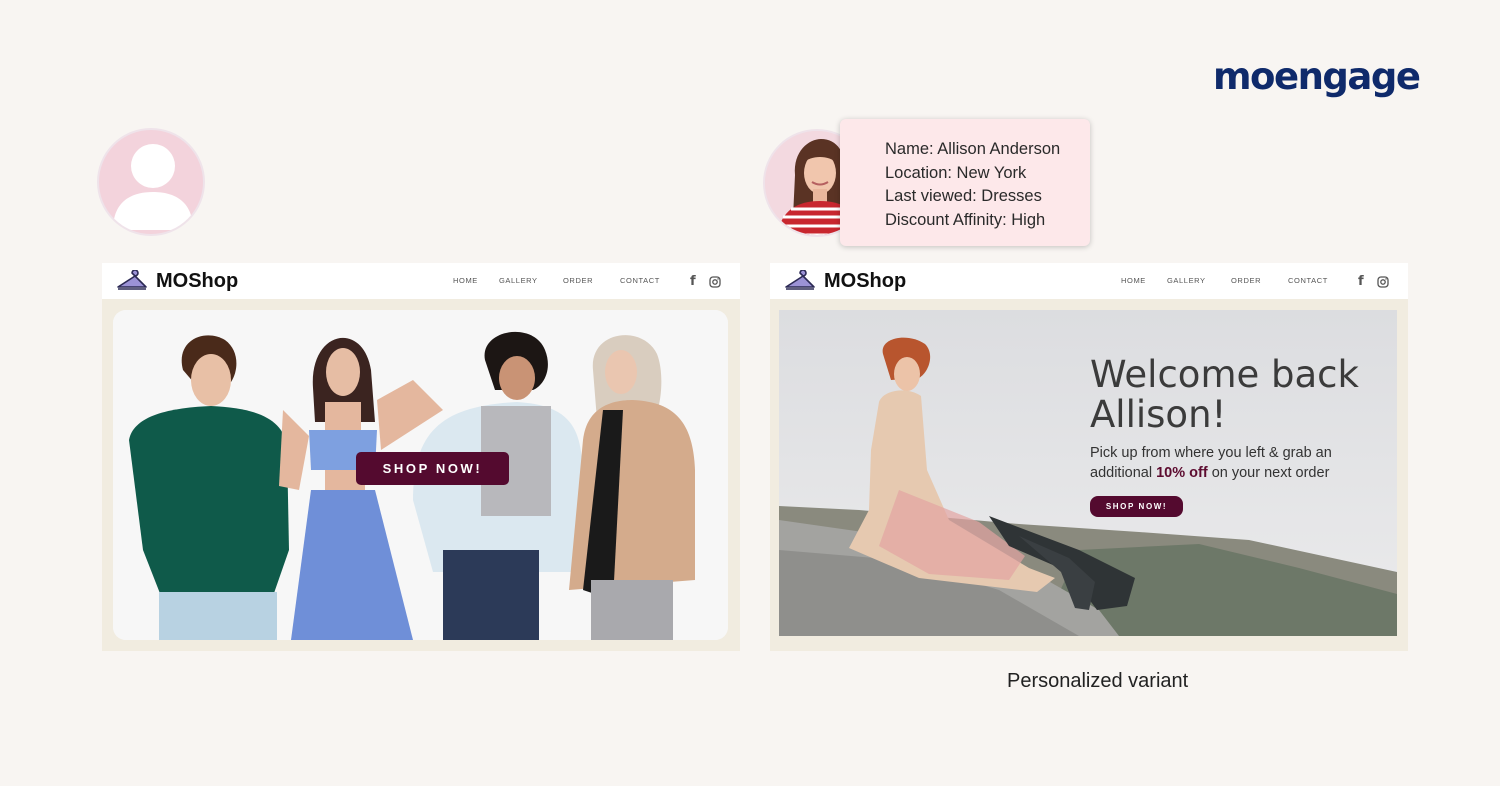  Describe the element at coordinates (956, 172) in the screenshot. I see `profile-location: Location: New York` at that location.